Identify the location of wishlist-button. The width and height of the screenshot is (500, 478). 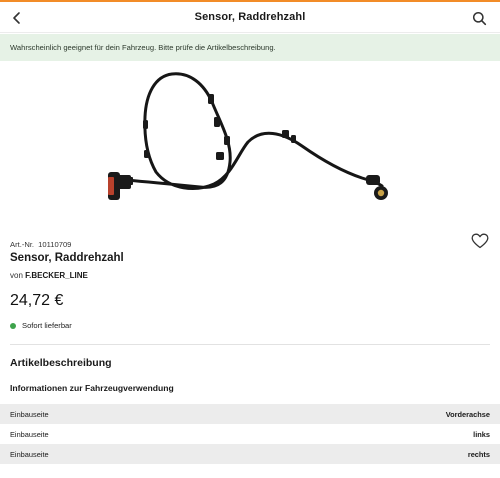
(480, 241).